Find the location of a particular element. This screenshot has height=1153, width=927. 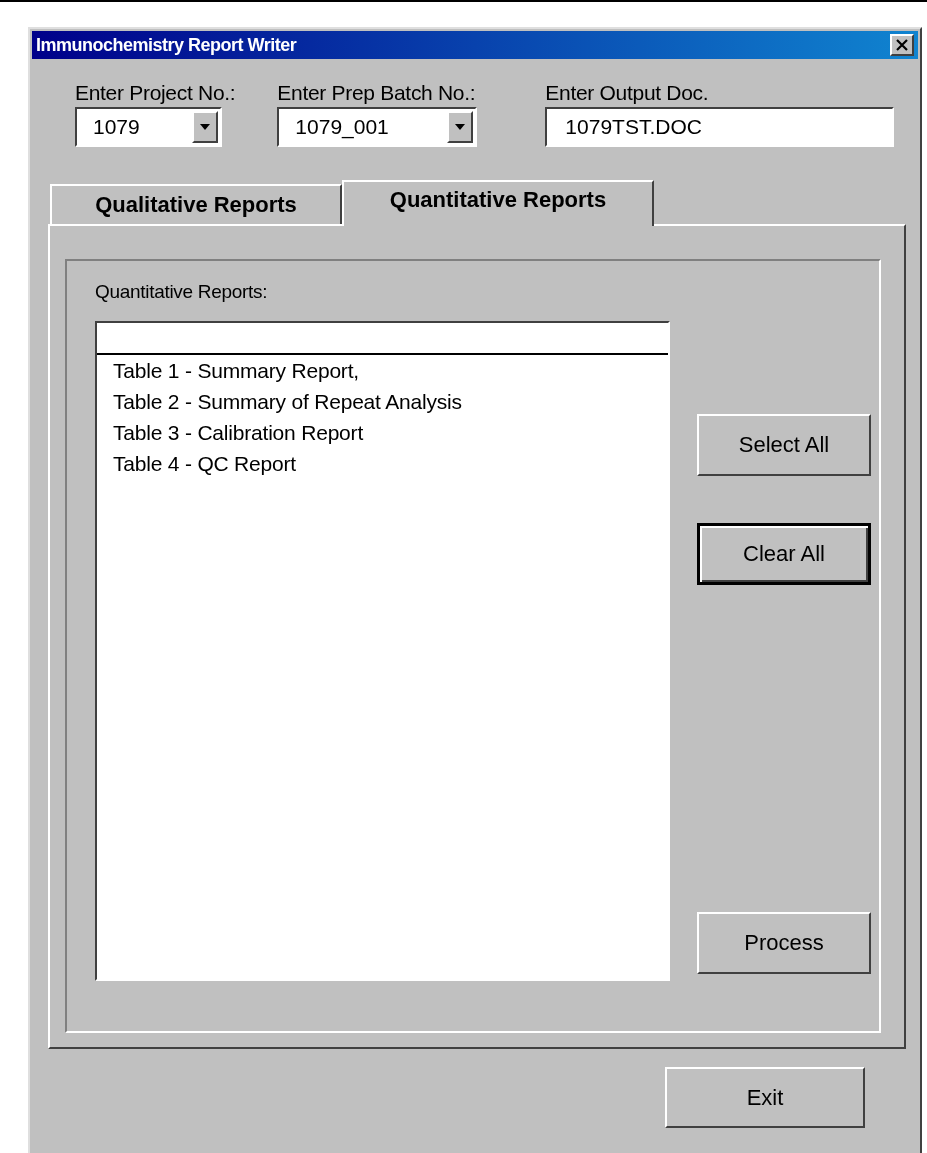

list-item: Table 3 - Calibration Report is located at coordinates (382, 432).